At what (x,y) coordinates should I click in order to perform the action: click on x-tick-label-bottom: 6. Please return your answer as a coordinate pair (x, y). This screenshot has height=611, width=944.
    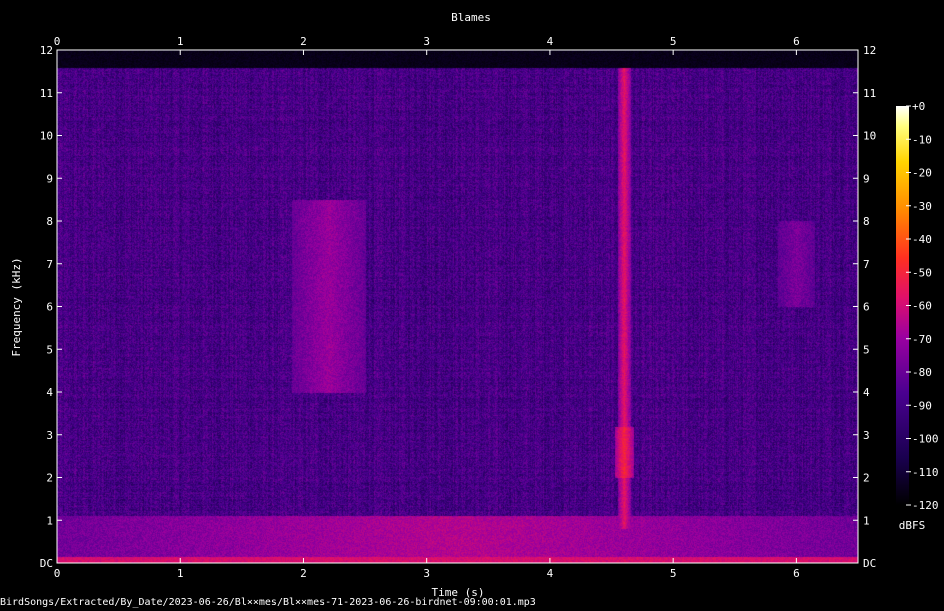
    Looking at the image, I should click on (796, 573).